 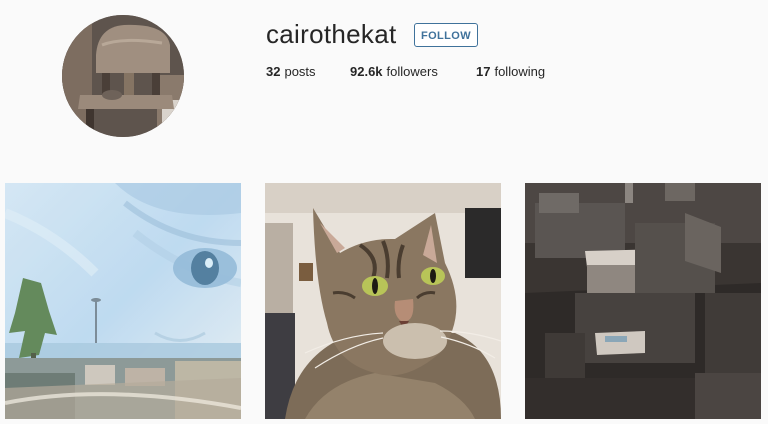 I want to click on following-count: 17, so click(x=483, y=71).